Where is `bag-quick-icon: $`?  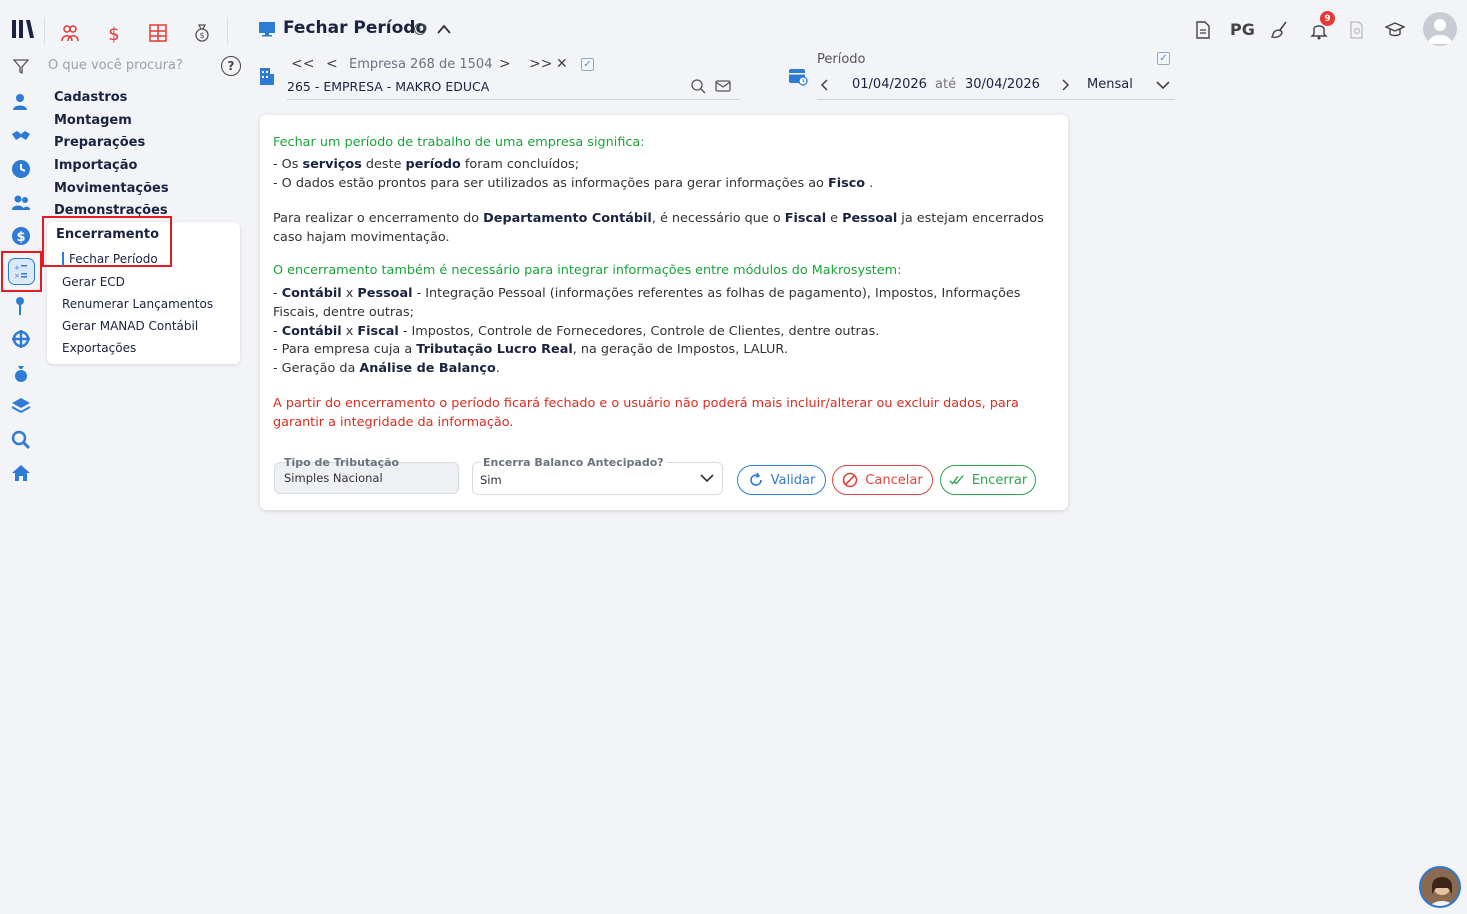
bag-quick-icon: $ is located at coordinates (202, 33).